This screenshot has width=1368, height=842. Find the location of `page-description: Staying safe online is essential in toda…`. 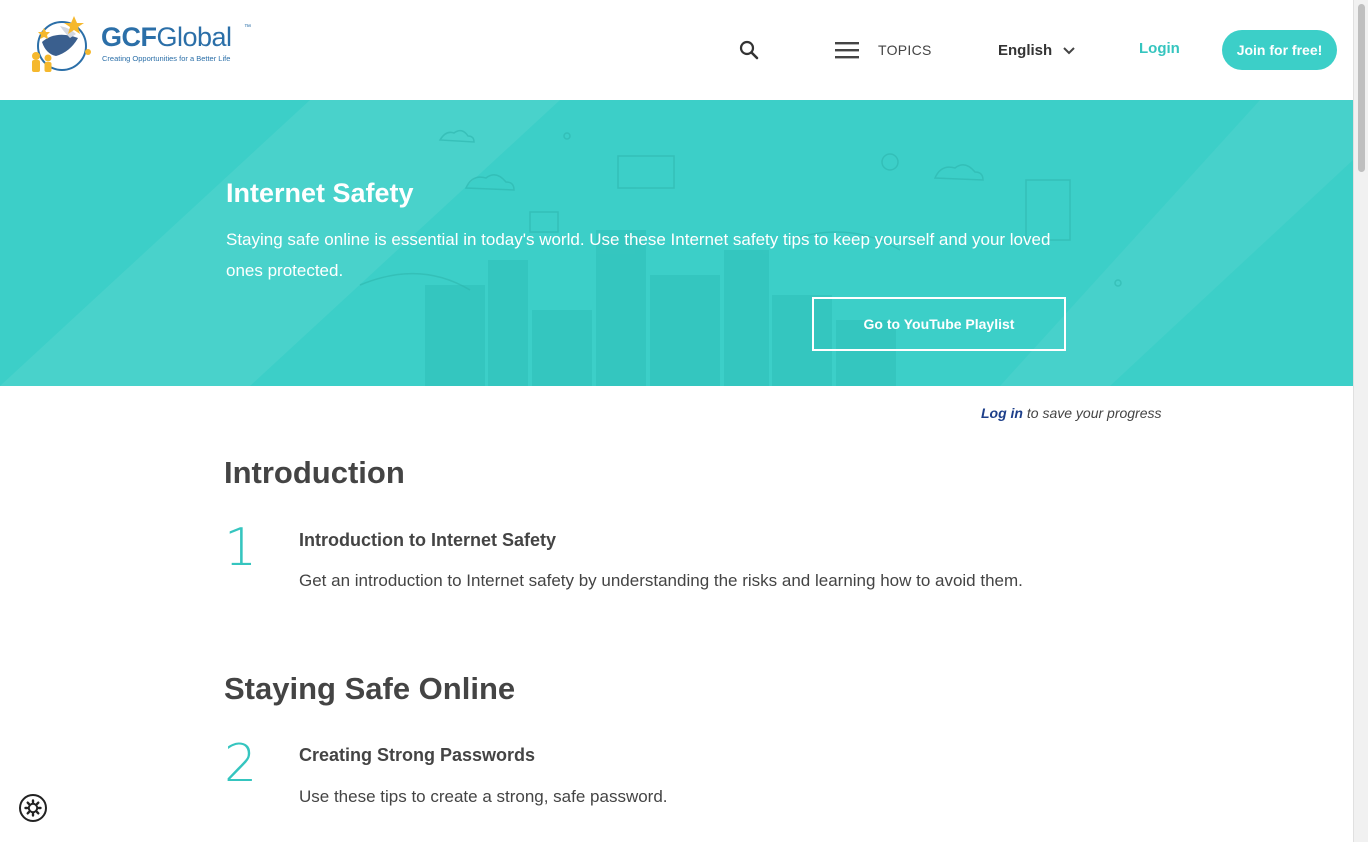

page-description: Staying safe online is essential in toda… is located at coordinates (638, 255).